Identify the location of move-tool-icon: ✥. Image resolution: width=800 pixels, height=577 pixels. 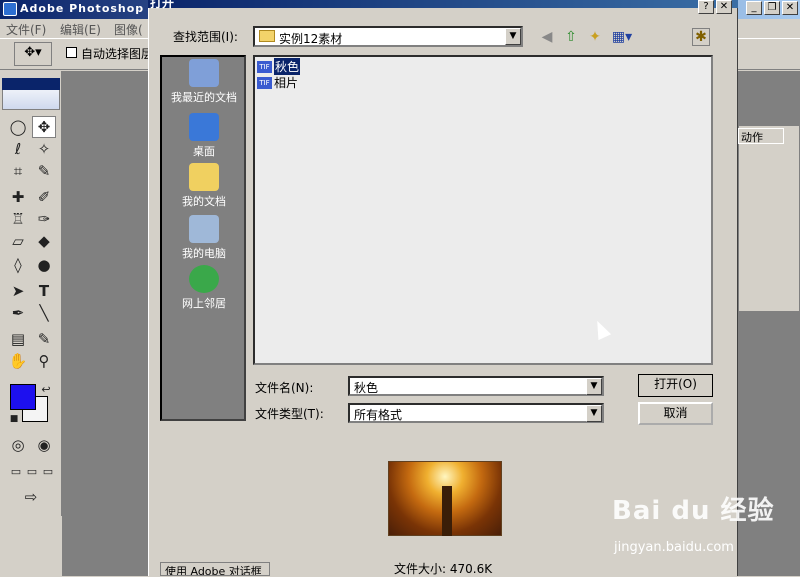
(44, 127).